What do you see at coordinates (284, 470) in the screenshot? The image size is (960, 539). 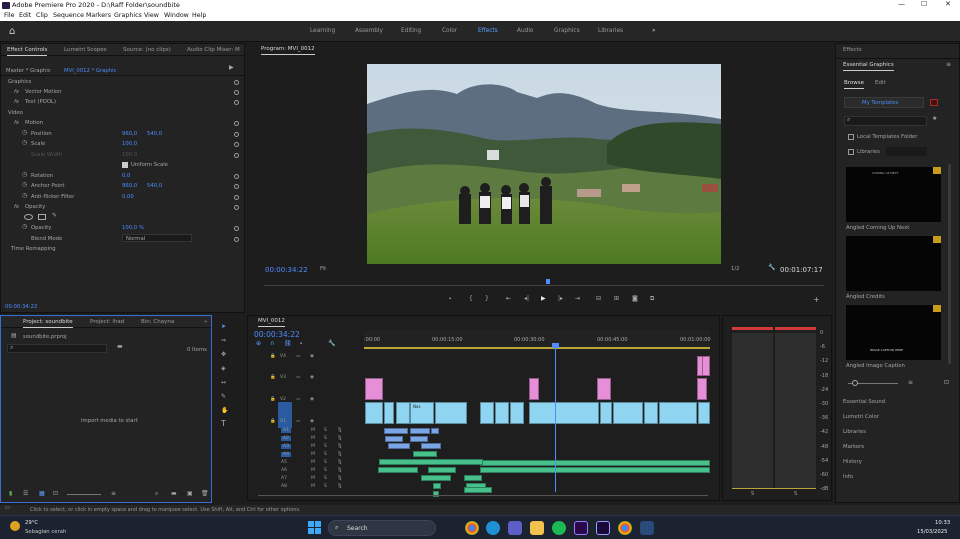 I see `audio-track-label: A6` at bounding box center [284, 470].